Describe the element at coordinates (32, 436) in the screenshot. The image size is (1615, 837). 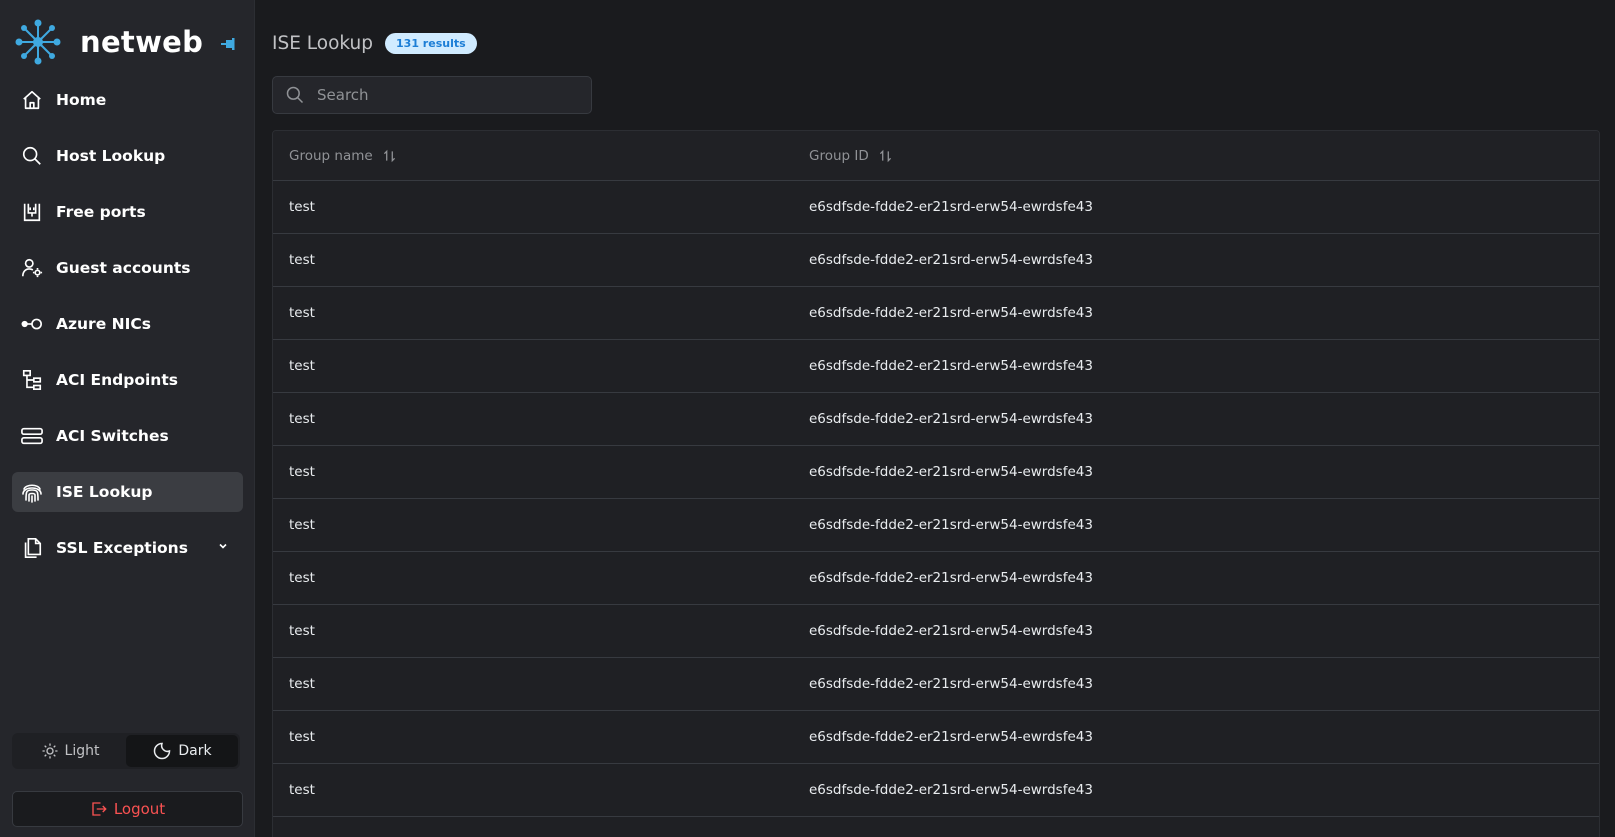
I see `server-icon` at that location.